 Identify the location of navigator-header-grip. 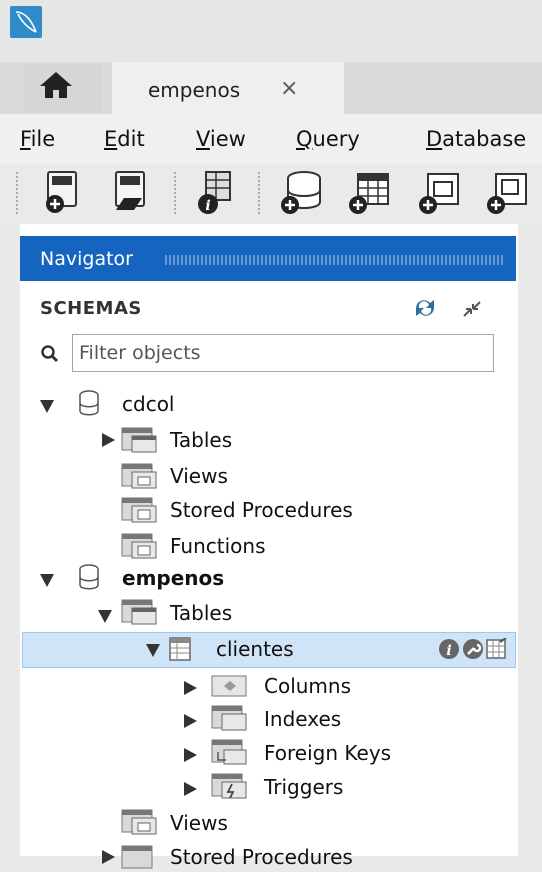
(335, 260).